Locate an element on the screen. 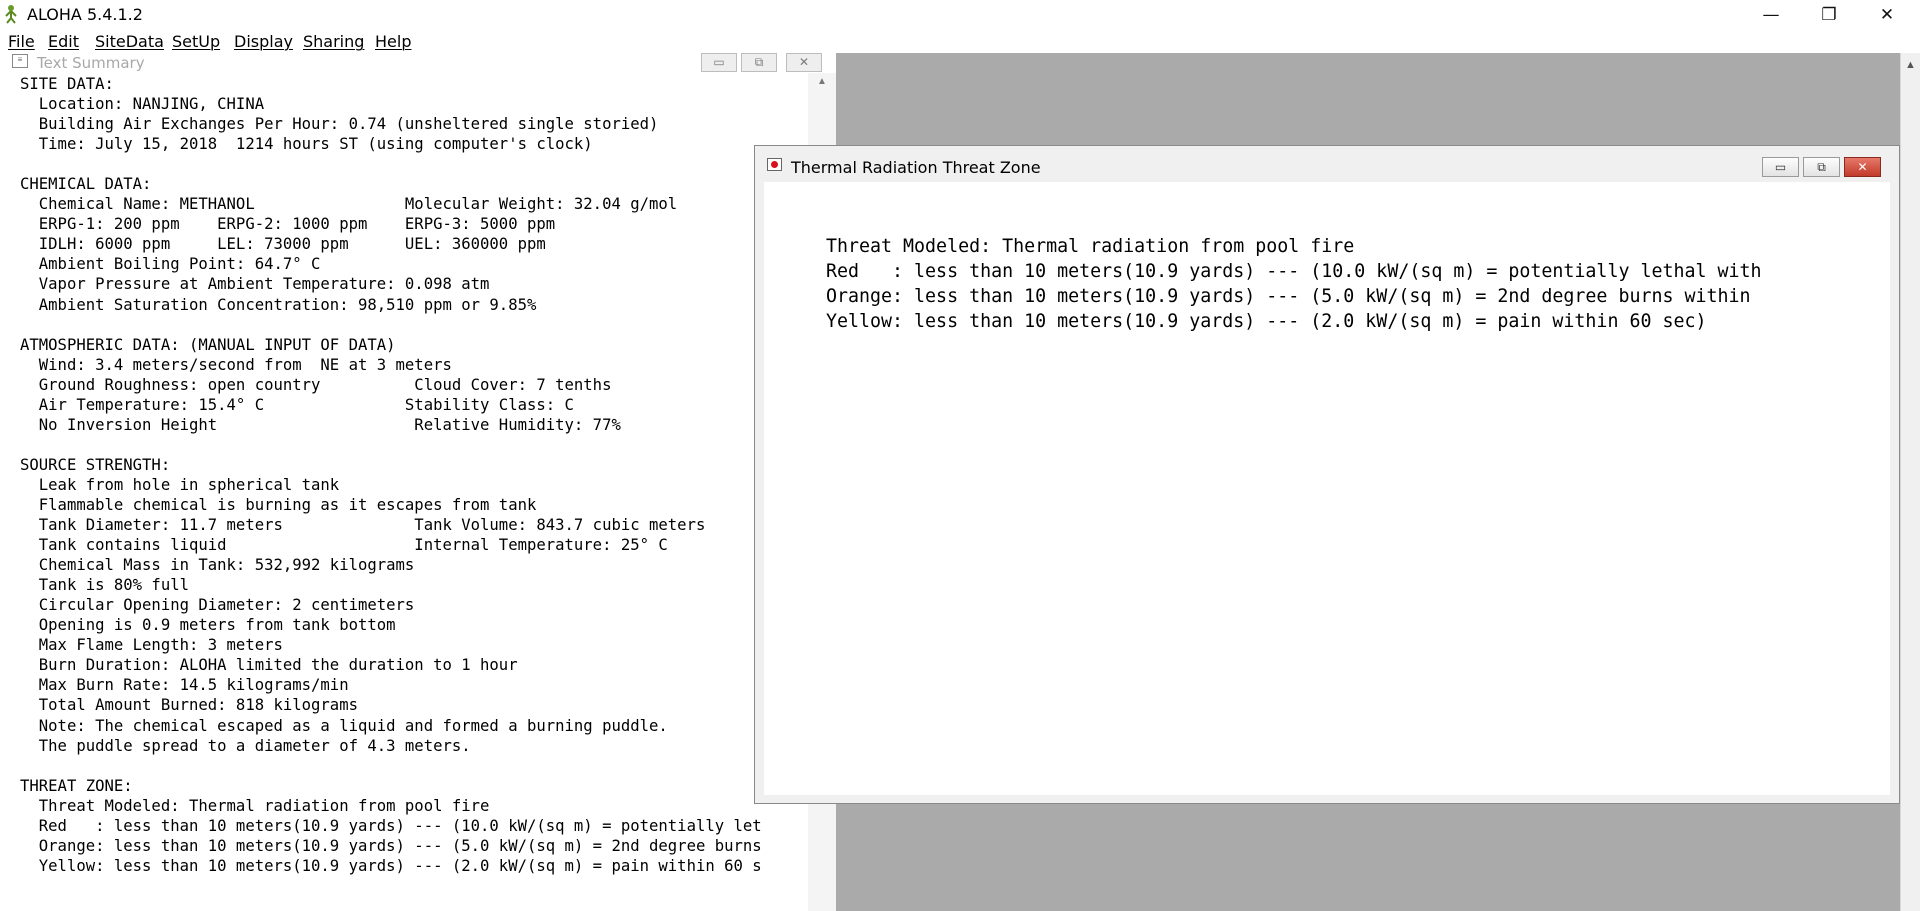  close-icon: ✕ is located at coordinates (1887, 14).